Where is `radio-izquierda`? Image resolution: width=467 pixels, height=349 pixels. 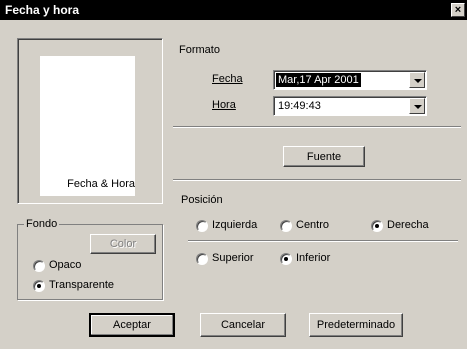 radio-izquierda is located at coordinates (202, 226).